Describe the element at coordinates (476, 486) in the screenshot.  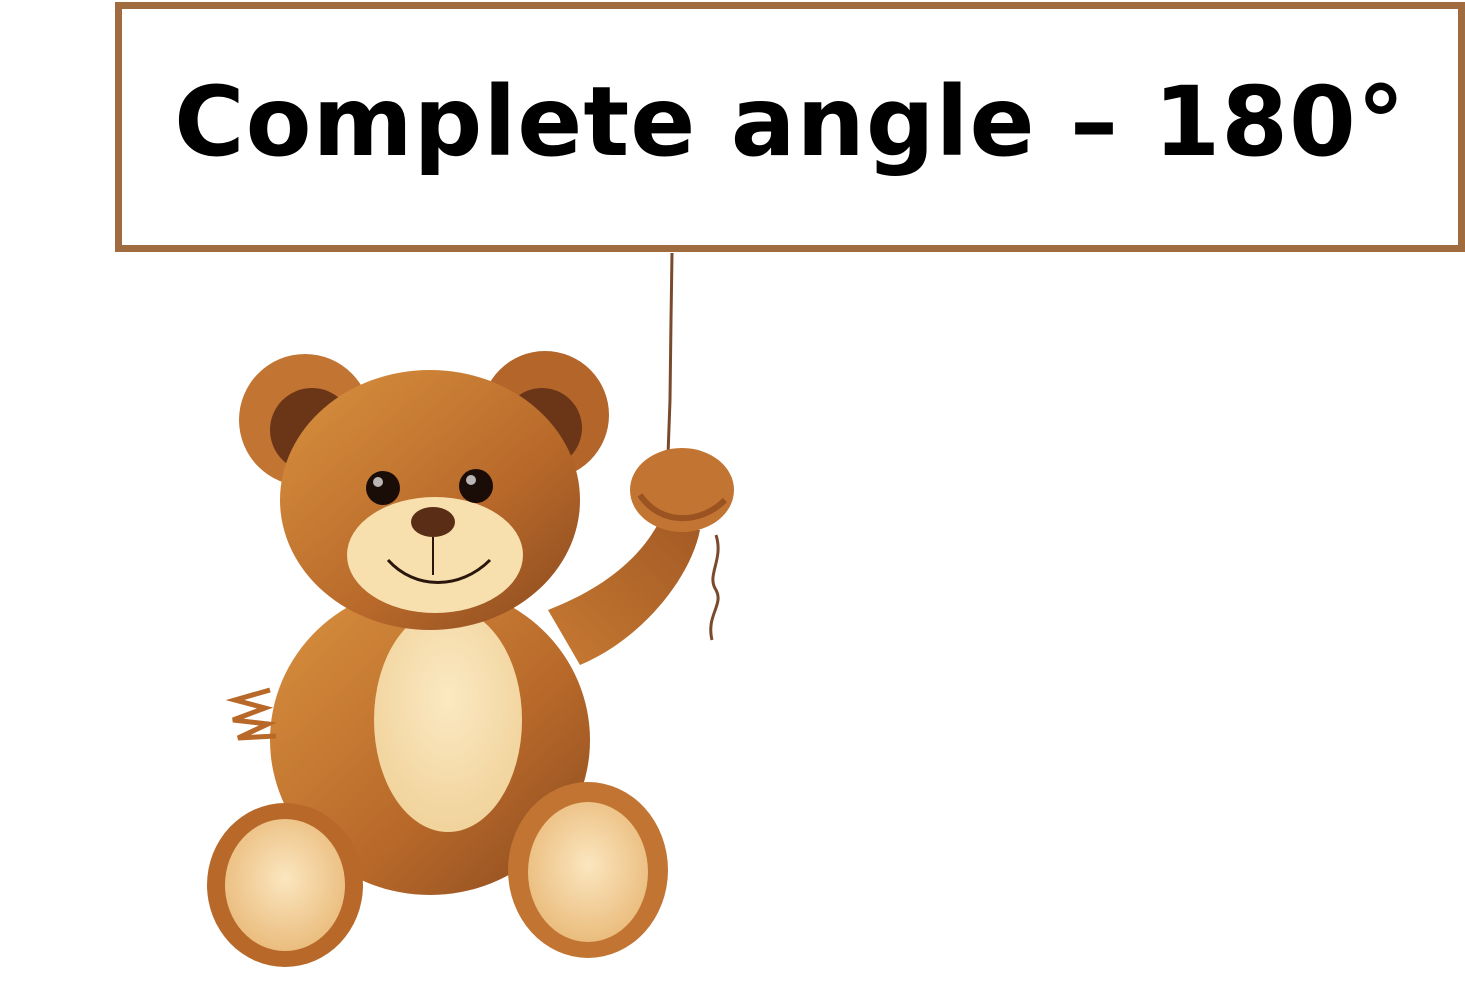
I see `right-eye` at that location.